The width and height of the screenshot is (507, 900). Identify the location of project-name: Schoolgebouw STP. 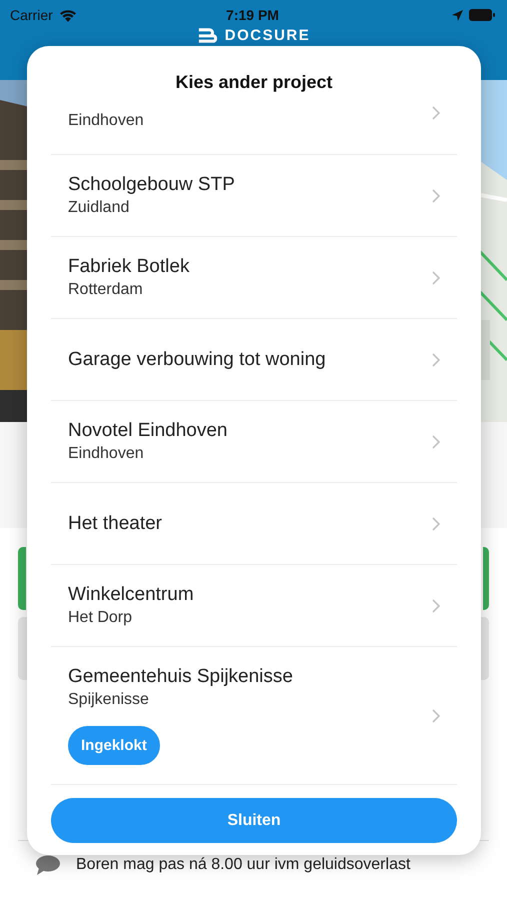
(151, 185).